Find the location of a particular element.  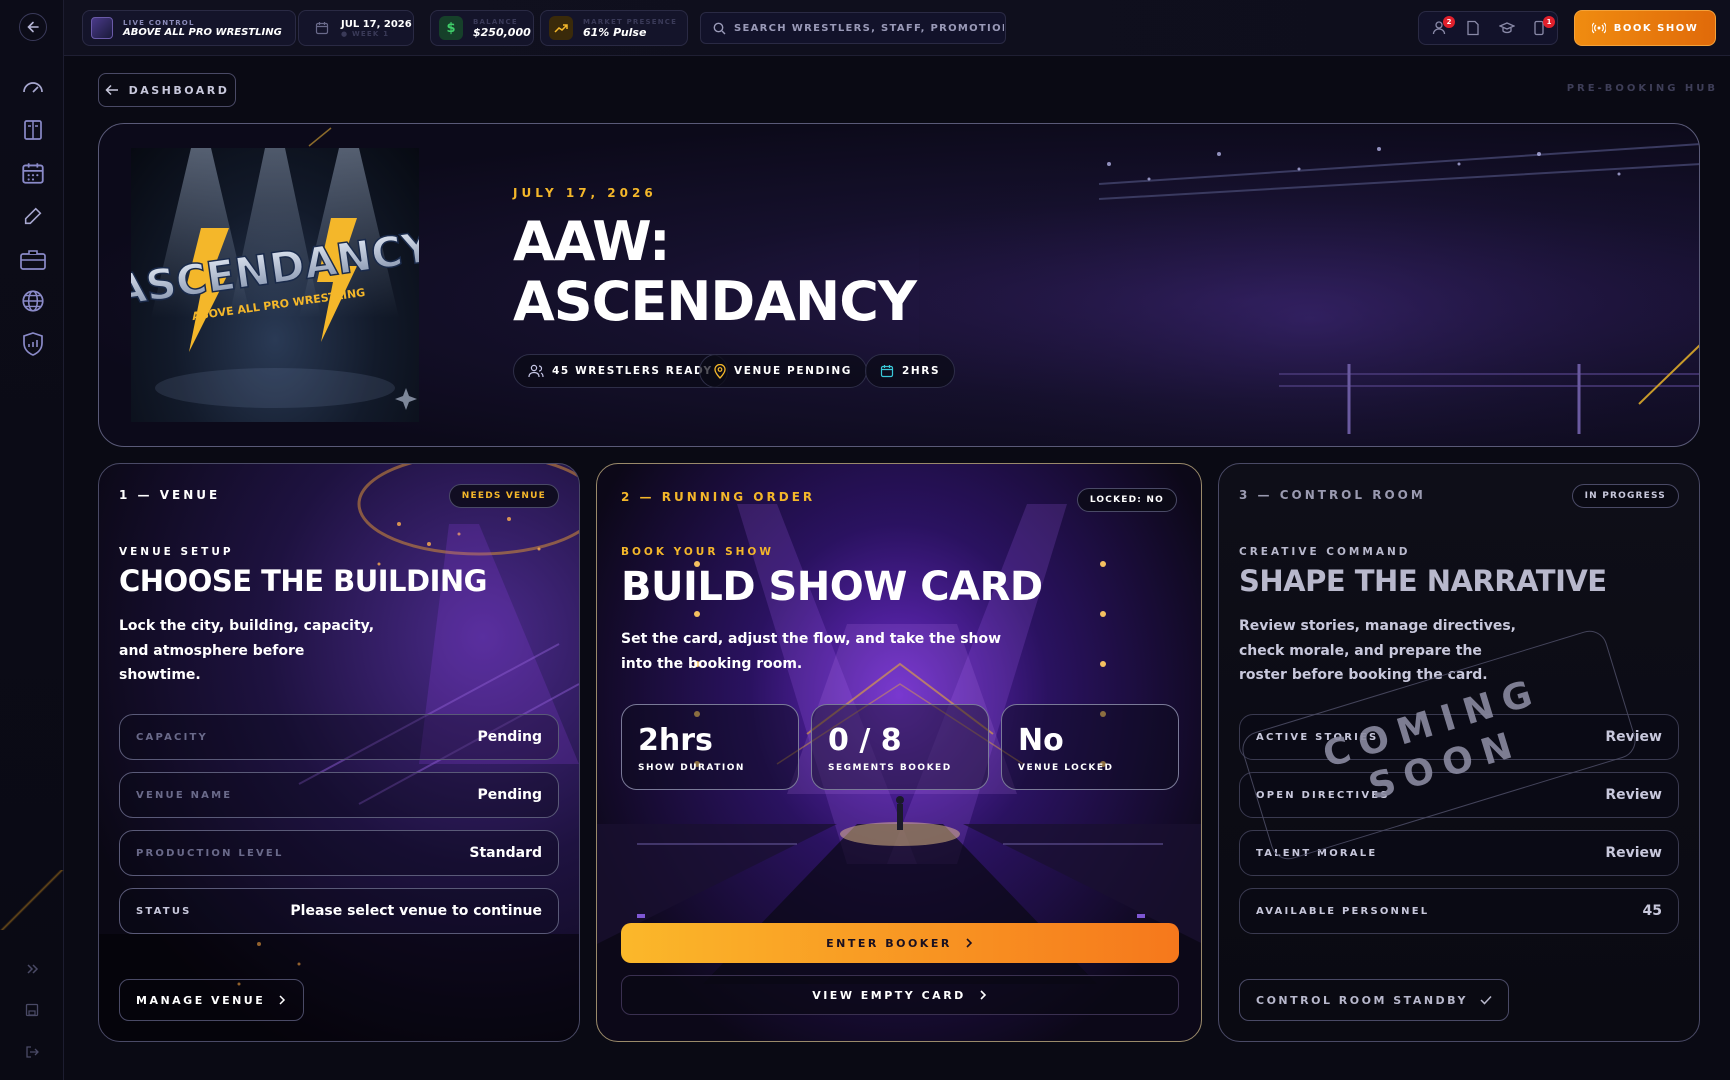

wrestlers-ready-chip: 45 WRESTLERS READY is located at coordinates (620, 371).